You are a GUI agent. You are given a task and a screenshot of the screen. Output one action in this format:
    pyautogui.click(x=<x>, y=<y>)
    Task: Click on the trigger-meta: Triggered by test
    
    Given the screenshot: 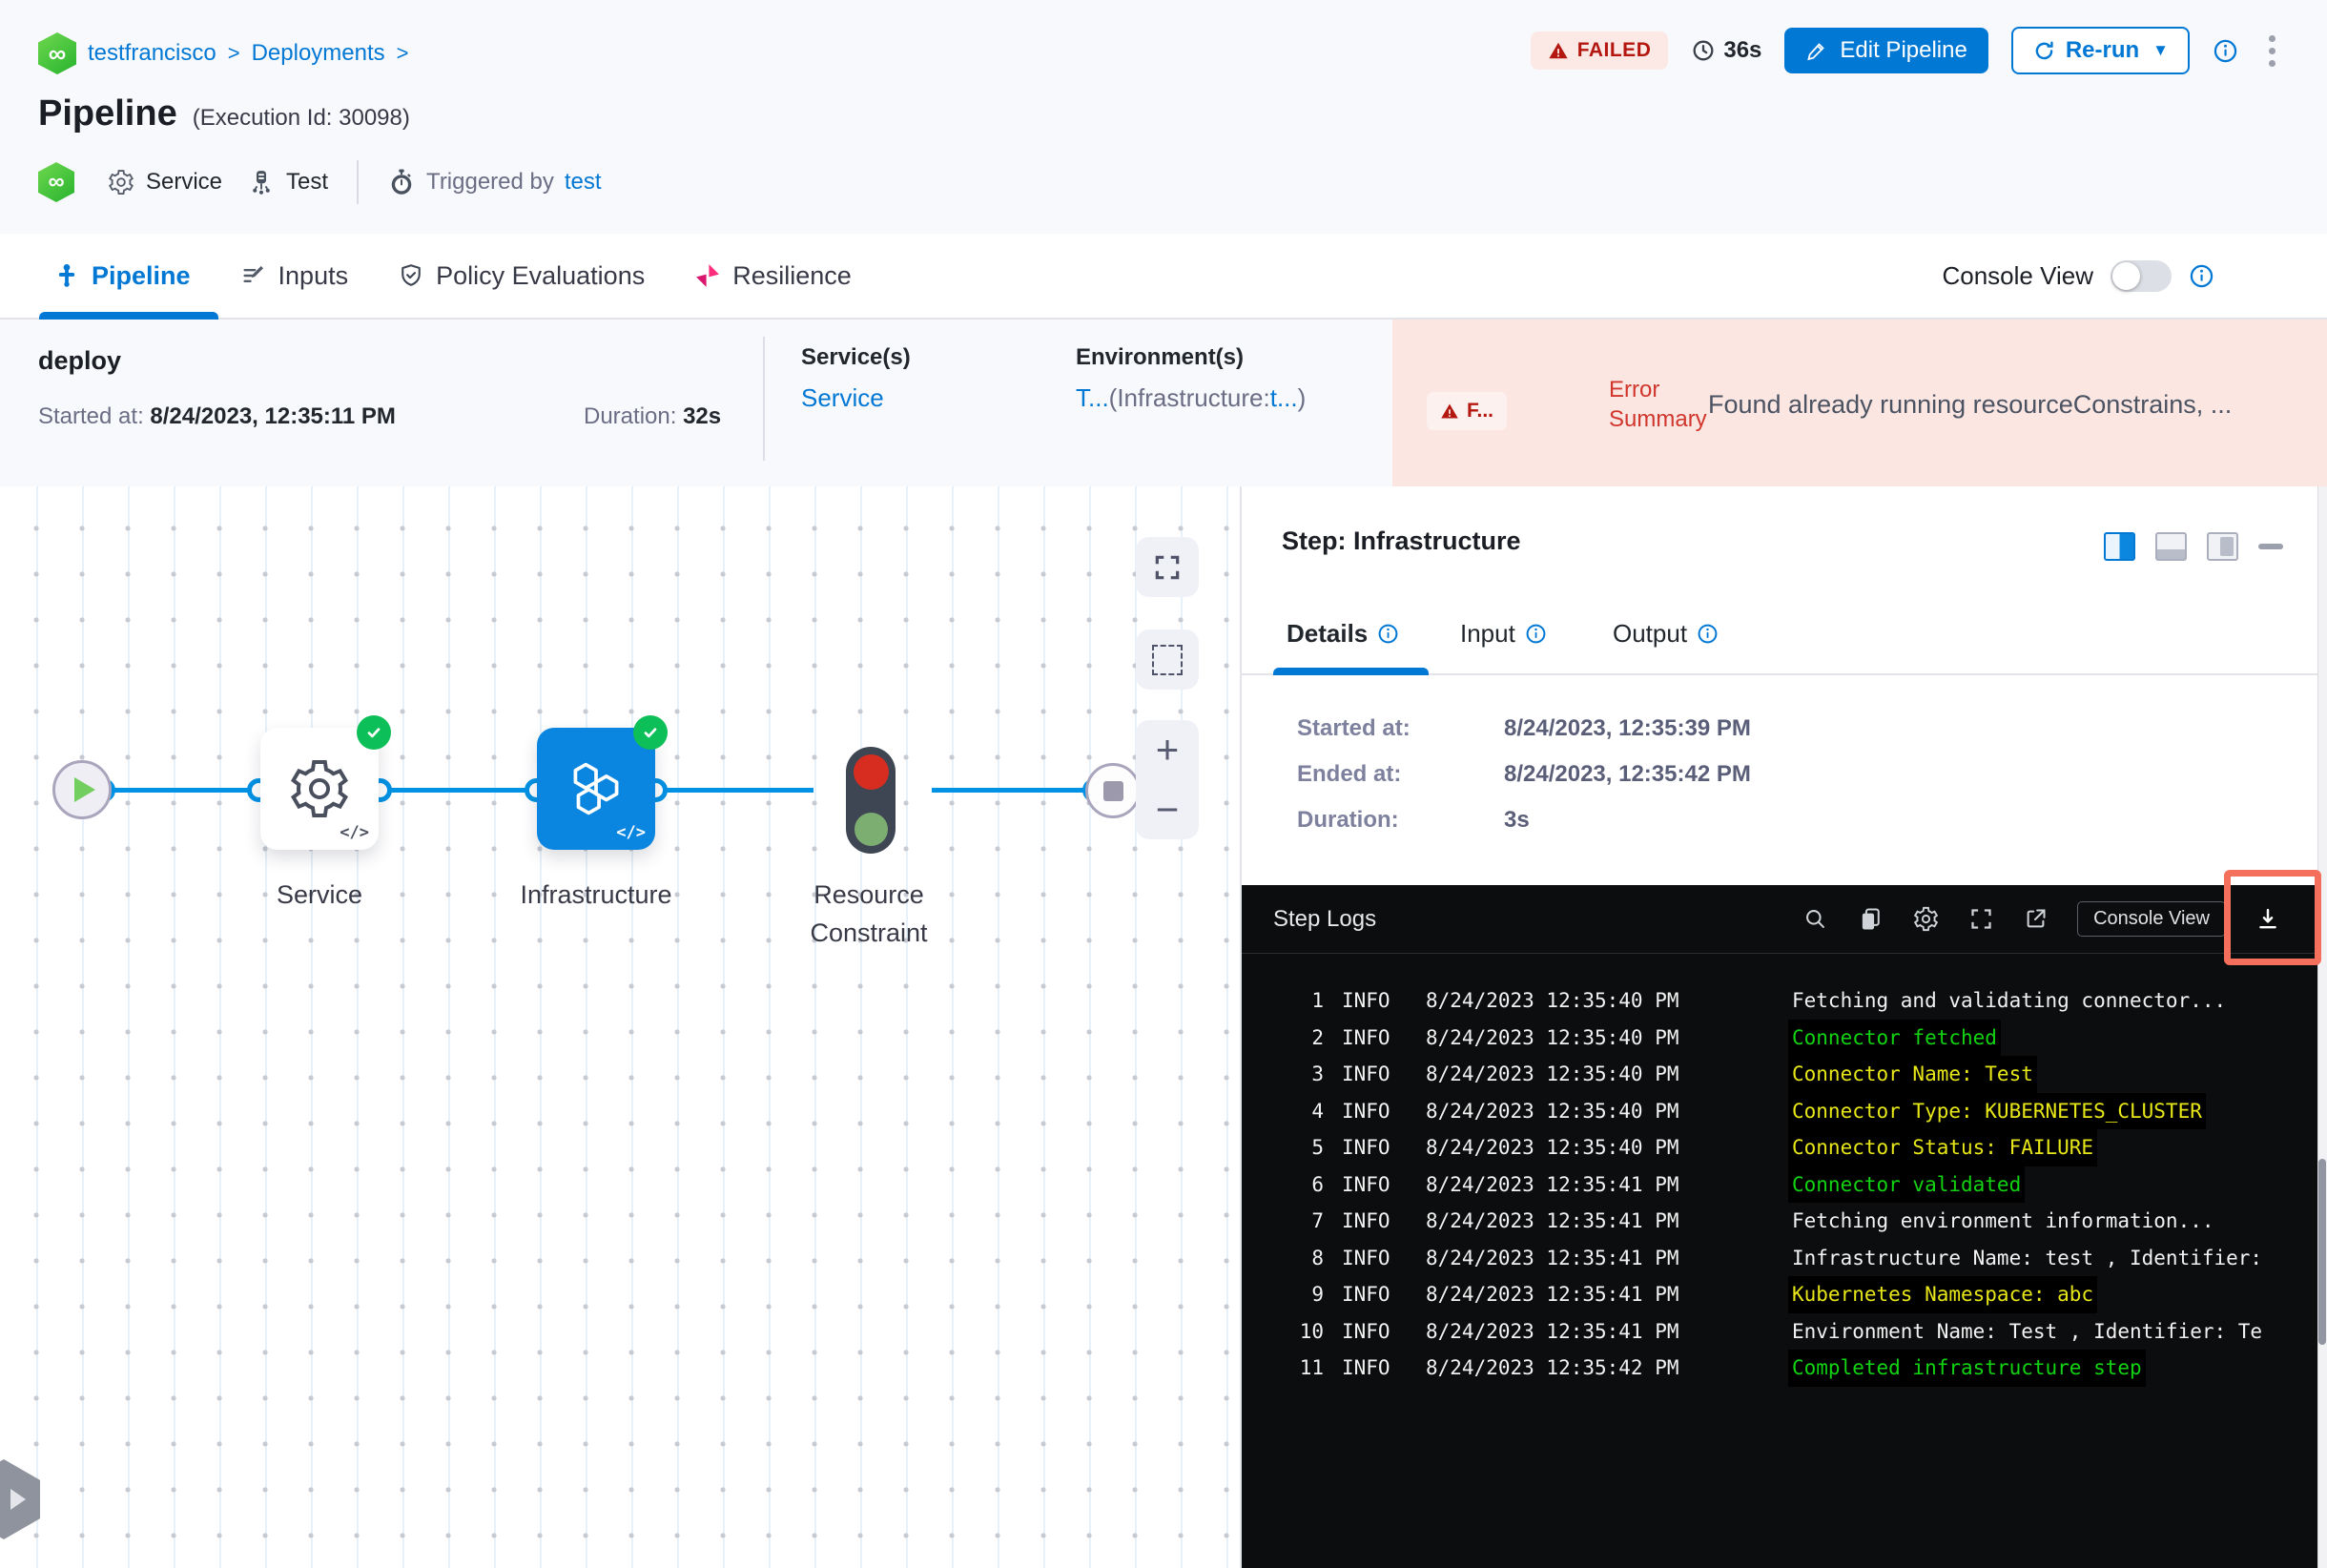 What is the action you would take?
    pyautogui.click(x=494, y=182)
    